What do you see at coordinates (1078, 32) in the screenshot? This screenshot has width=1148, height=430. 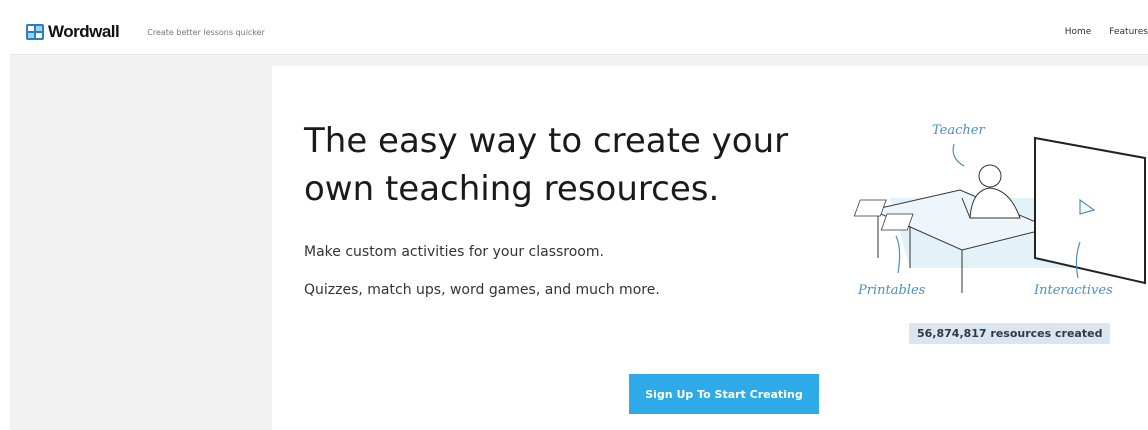 I see `nav-home: Home` at bounding box center [1078, 32].